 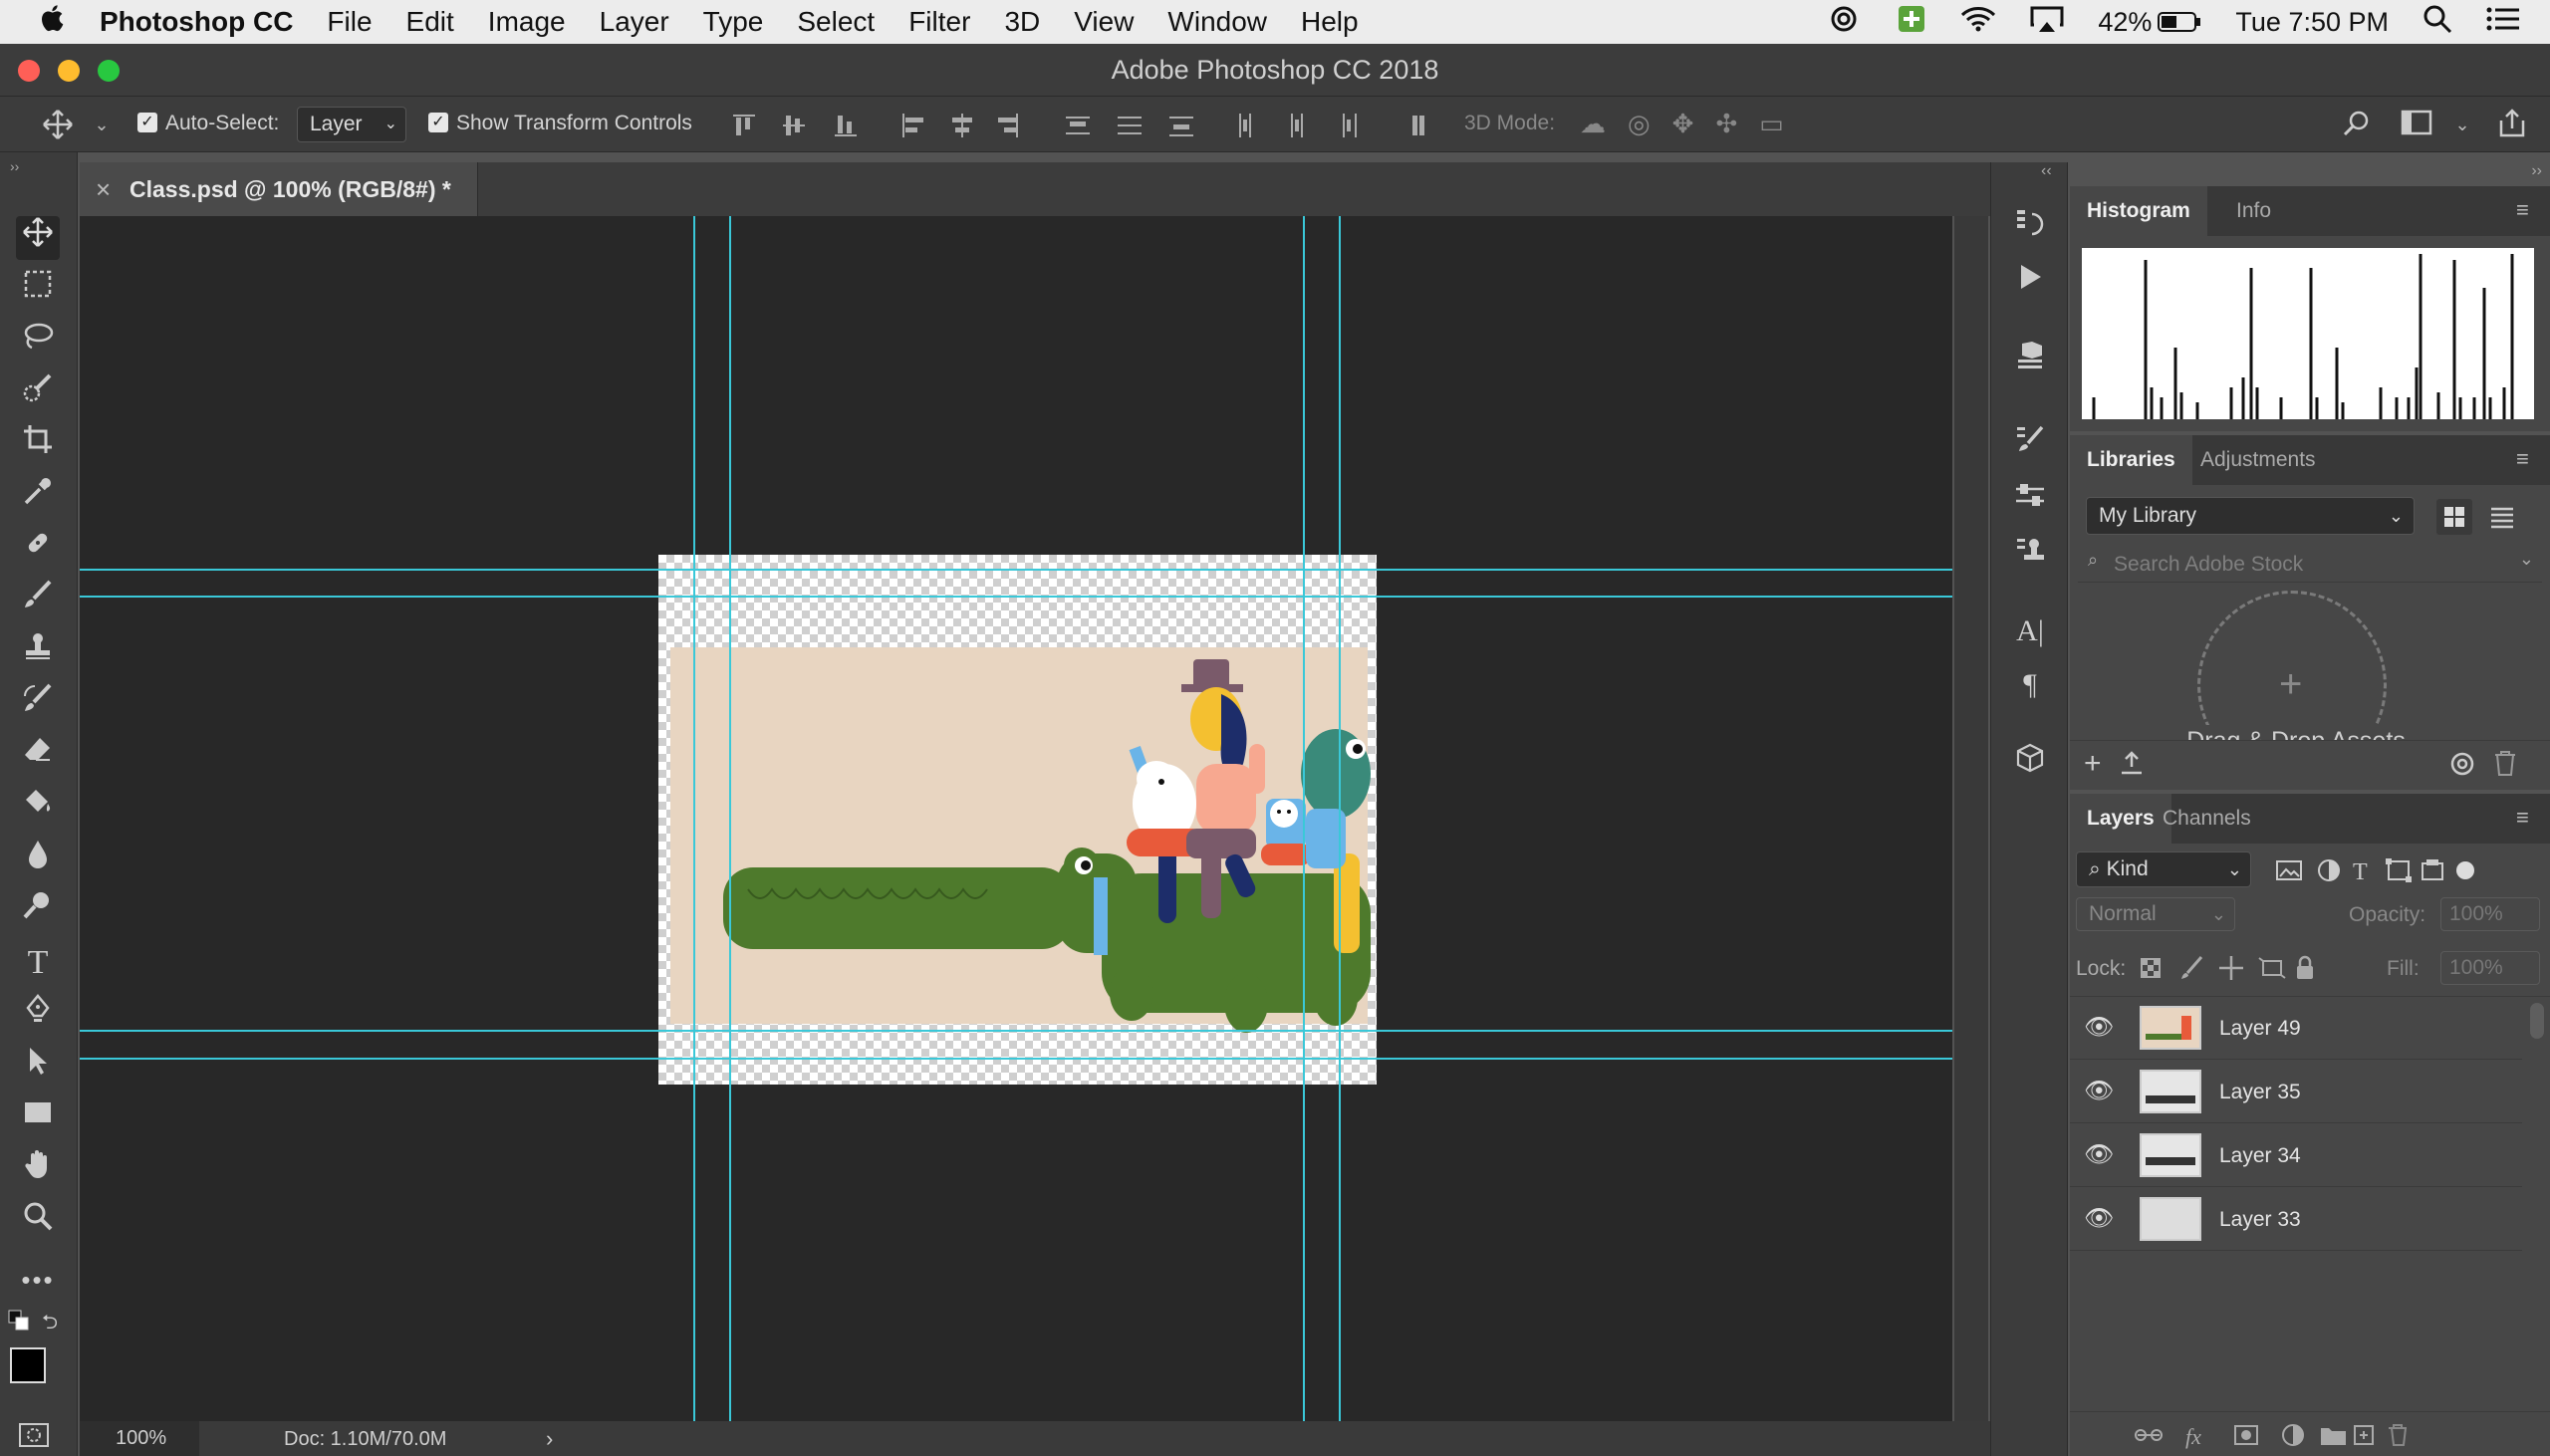 I want to click on quick-select-tool-icon, so click(x=38, y=393).